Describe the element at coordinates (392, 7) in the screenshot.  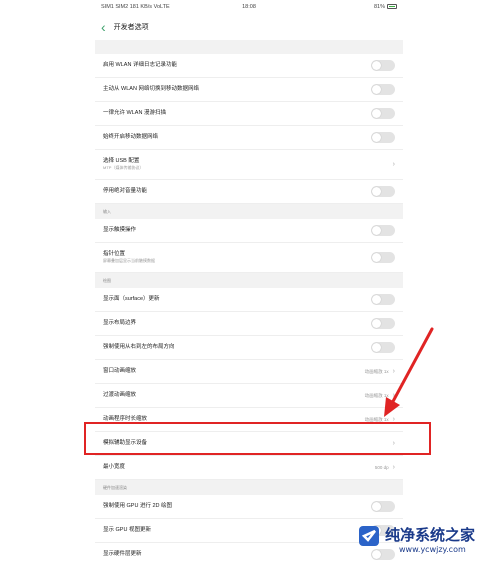
I see `battery-icon` at that location.